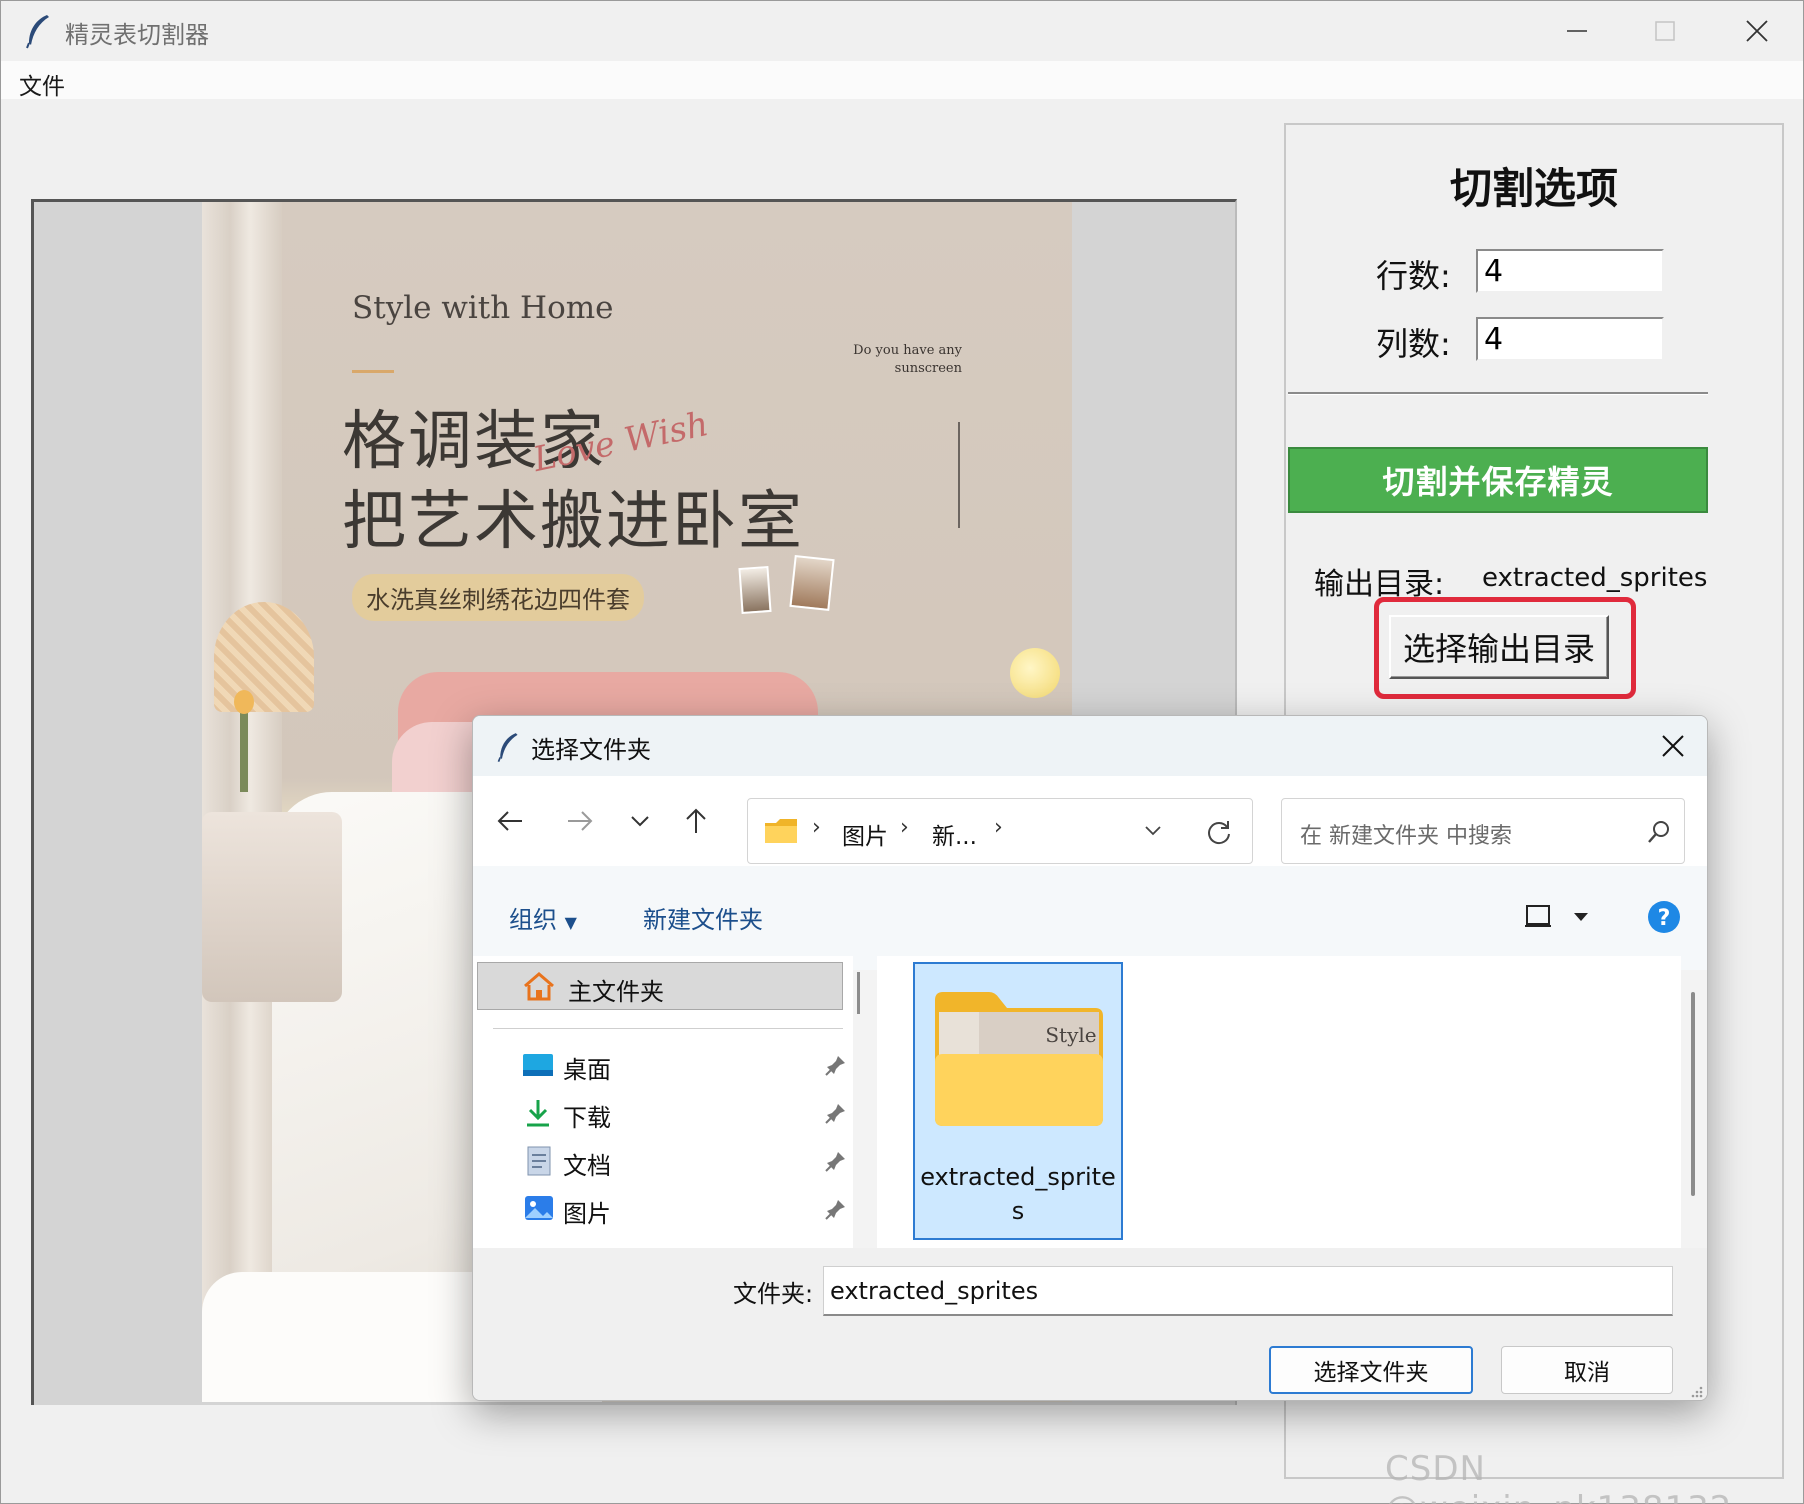 The height and width of the screenshot is (1504, 1804). I want to click on poster-vline, so click(959, 475).